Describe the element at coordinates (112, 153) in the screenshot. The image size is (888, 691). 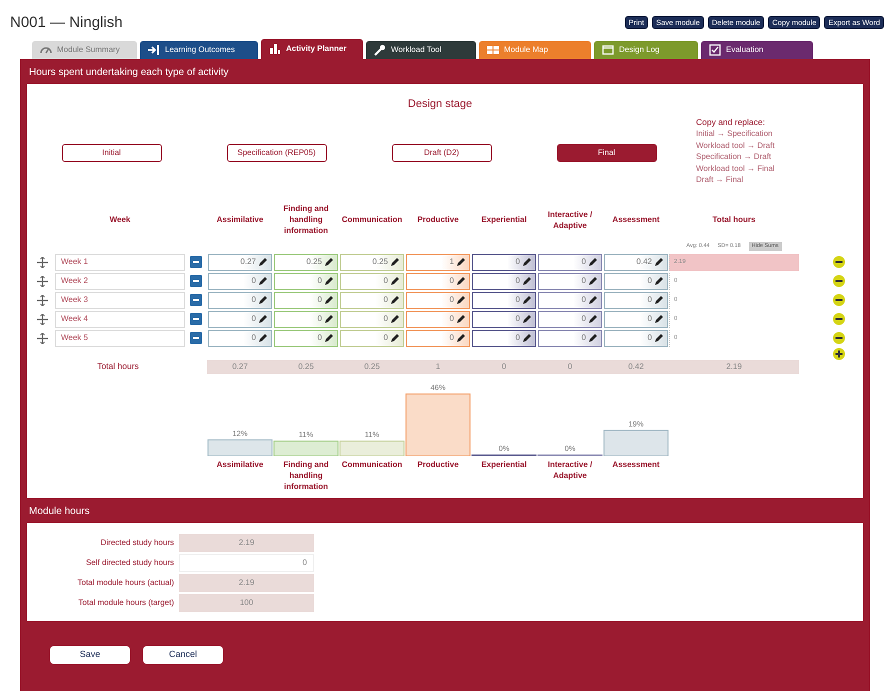
I see `stage-button: Initial` at that location.